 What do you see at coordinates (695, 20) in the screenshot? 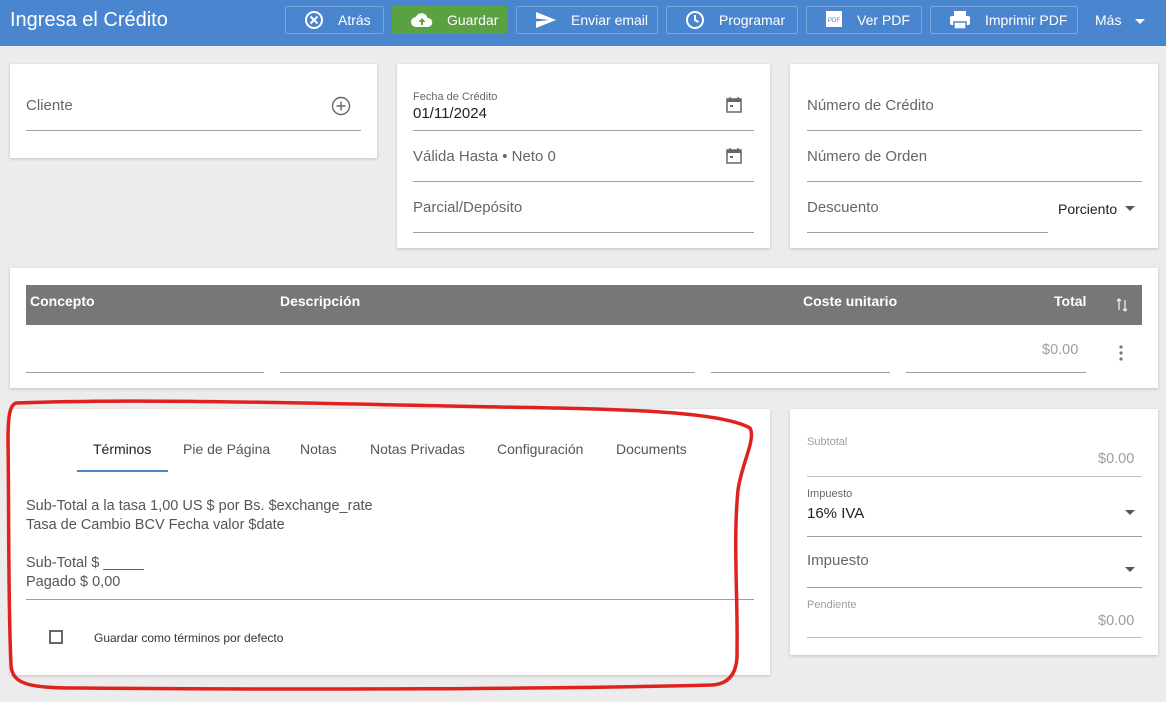
I see `clock-icon` at bounding box center [695, 20].